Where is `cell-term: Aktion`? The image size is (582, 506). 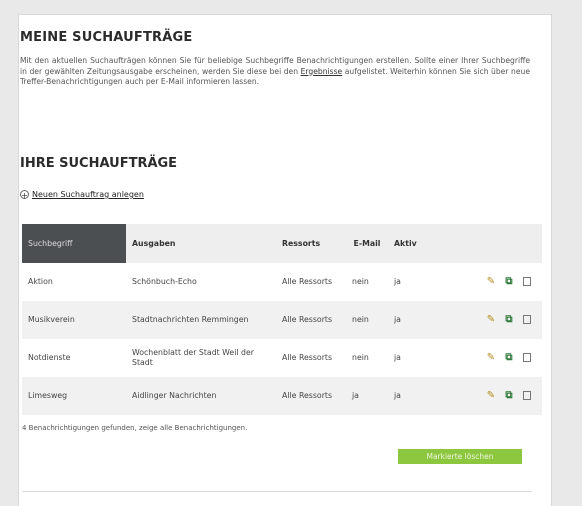
cell-term: Aktion is located at coordinates (40, 281).